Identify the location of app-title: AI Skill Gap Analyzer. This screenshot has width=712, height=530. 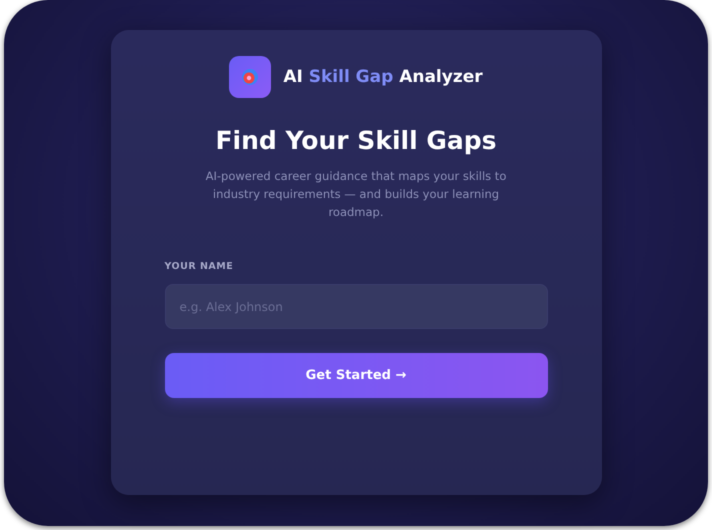
(383, 77).